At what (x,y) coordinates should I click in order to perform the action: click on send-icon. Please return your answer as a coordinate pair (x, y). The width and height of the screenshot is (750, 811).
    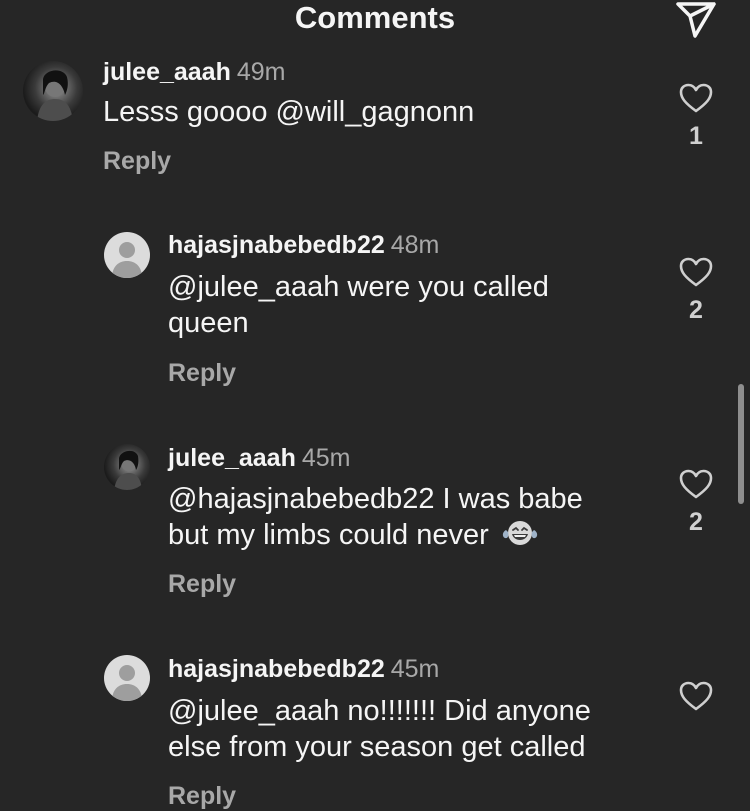
    Looking at the image, I should click on (696, 20).